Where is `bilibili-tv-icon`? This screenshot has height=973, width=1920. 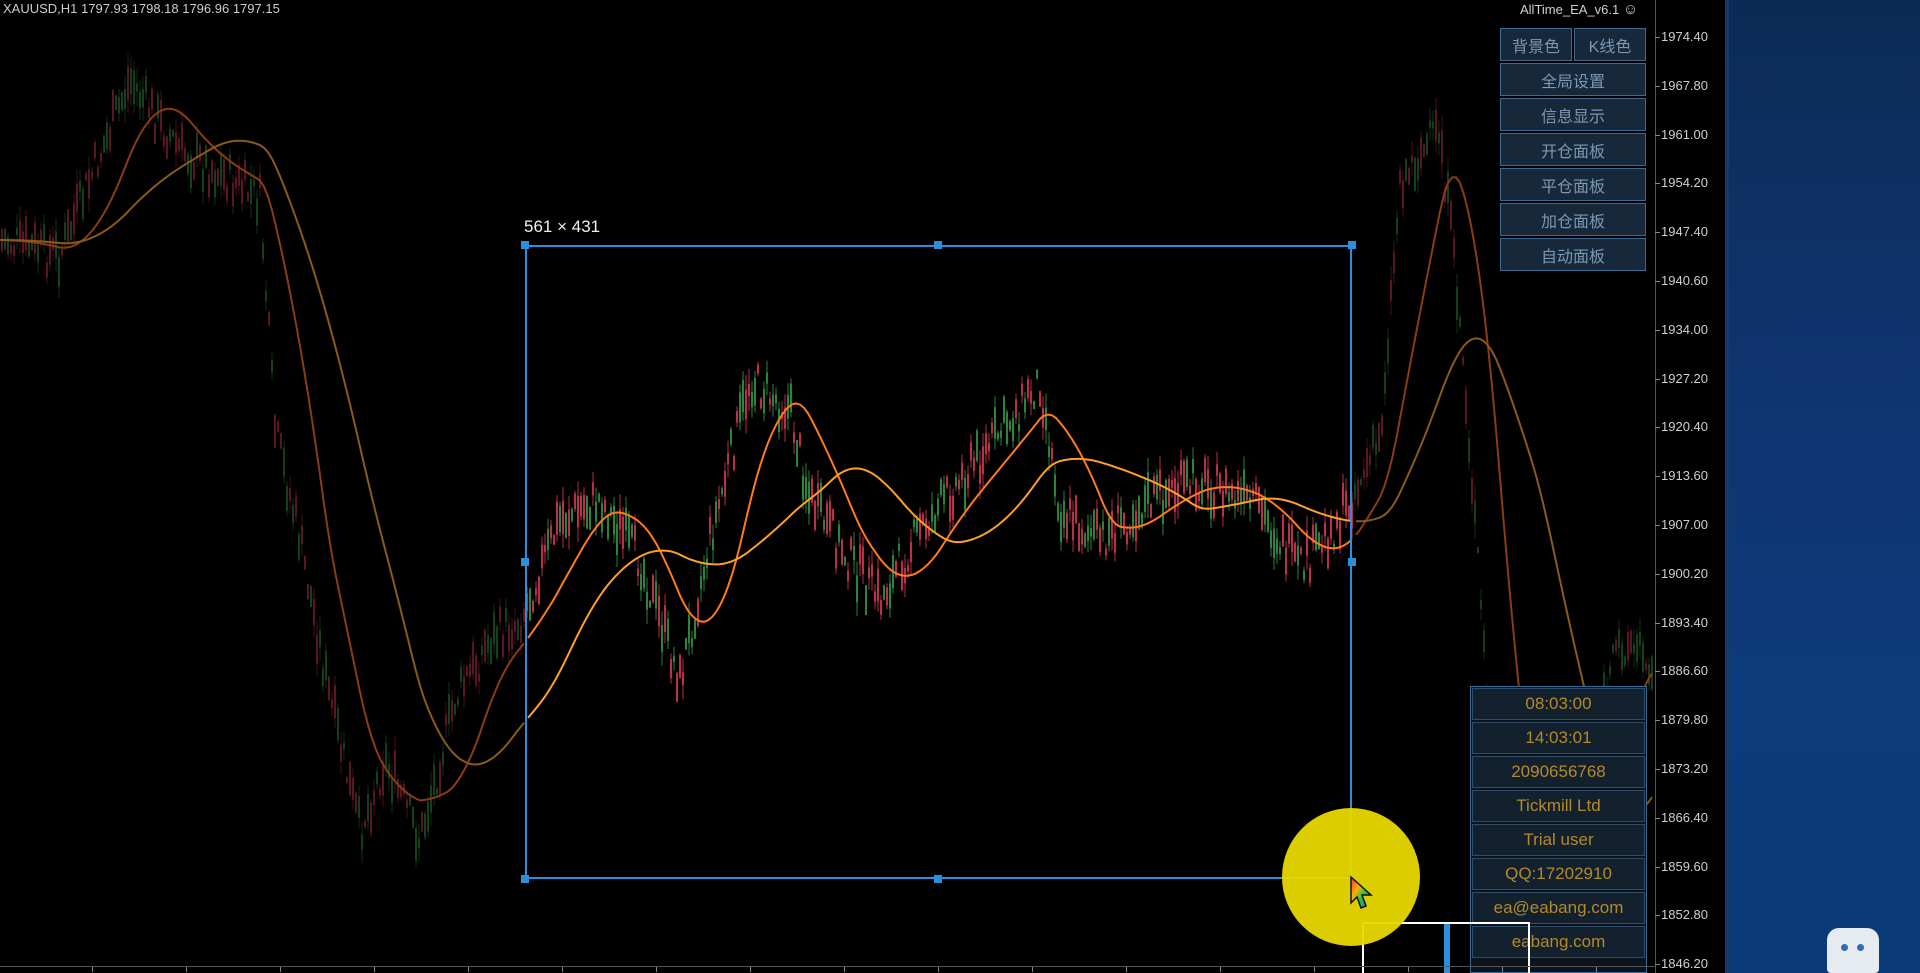
bilibili-tv-icon is located at coordinates (1853, 950).